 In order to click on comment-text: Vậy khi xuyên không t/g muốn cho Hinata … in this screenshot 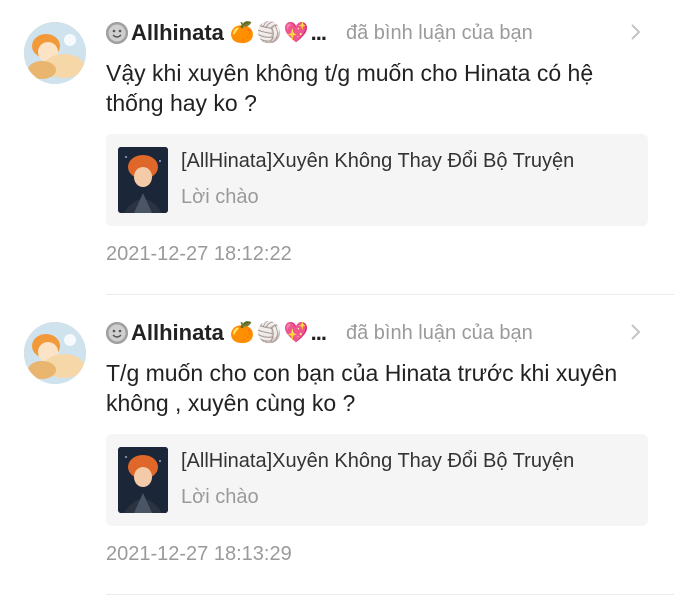, I will do `click(350, 88)`.